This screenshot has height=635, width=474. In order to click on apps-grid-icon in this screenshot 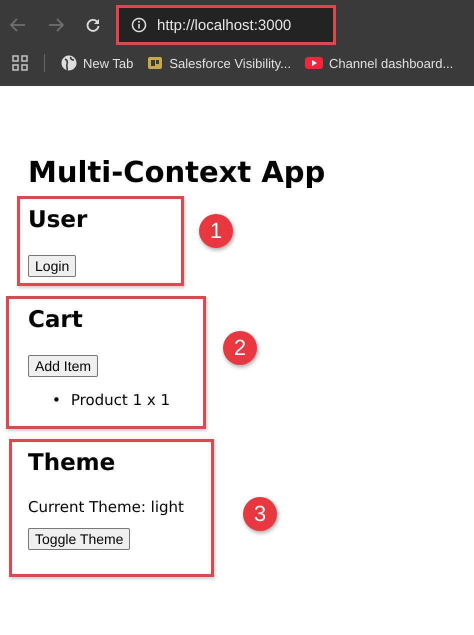, I will do `click(20, 63)`.